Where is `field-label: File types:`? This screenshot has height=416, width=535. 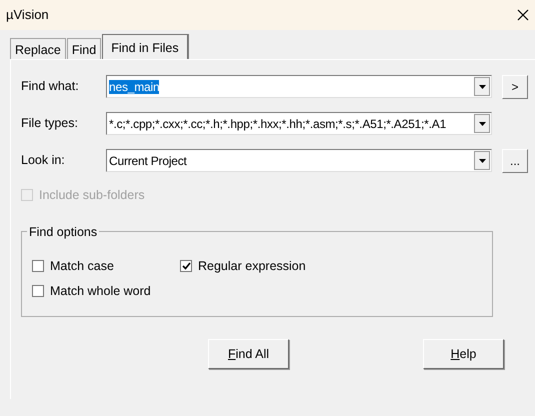
field-label: File types: is located at coordinates (50, 123).